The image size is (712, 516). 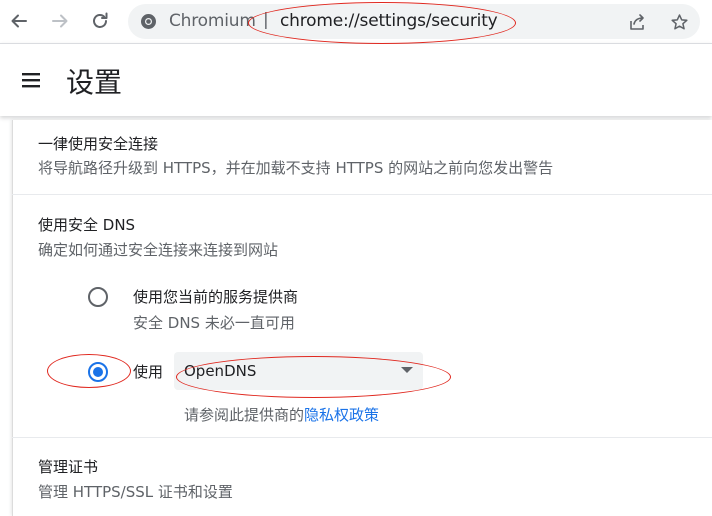 I want to click on radio-current-provider, so click(x=98, y=297).